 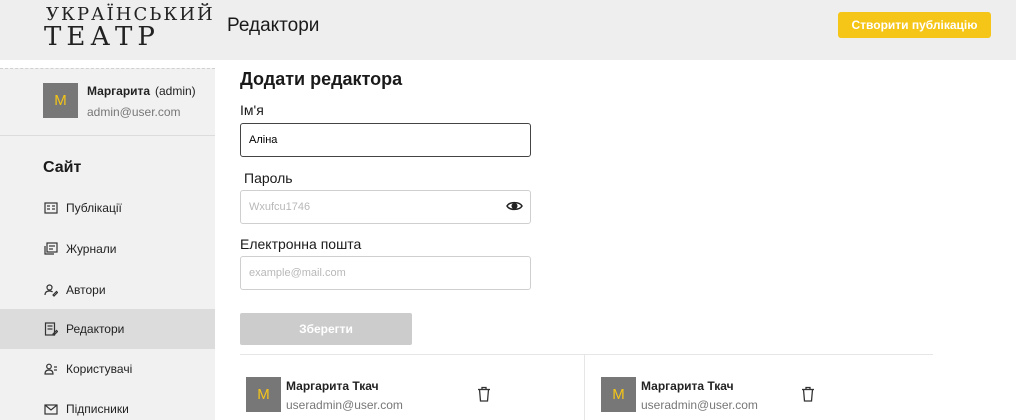 I want to click on sidebar-item-users: Користувачі, so click(x=107, y=369).